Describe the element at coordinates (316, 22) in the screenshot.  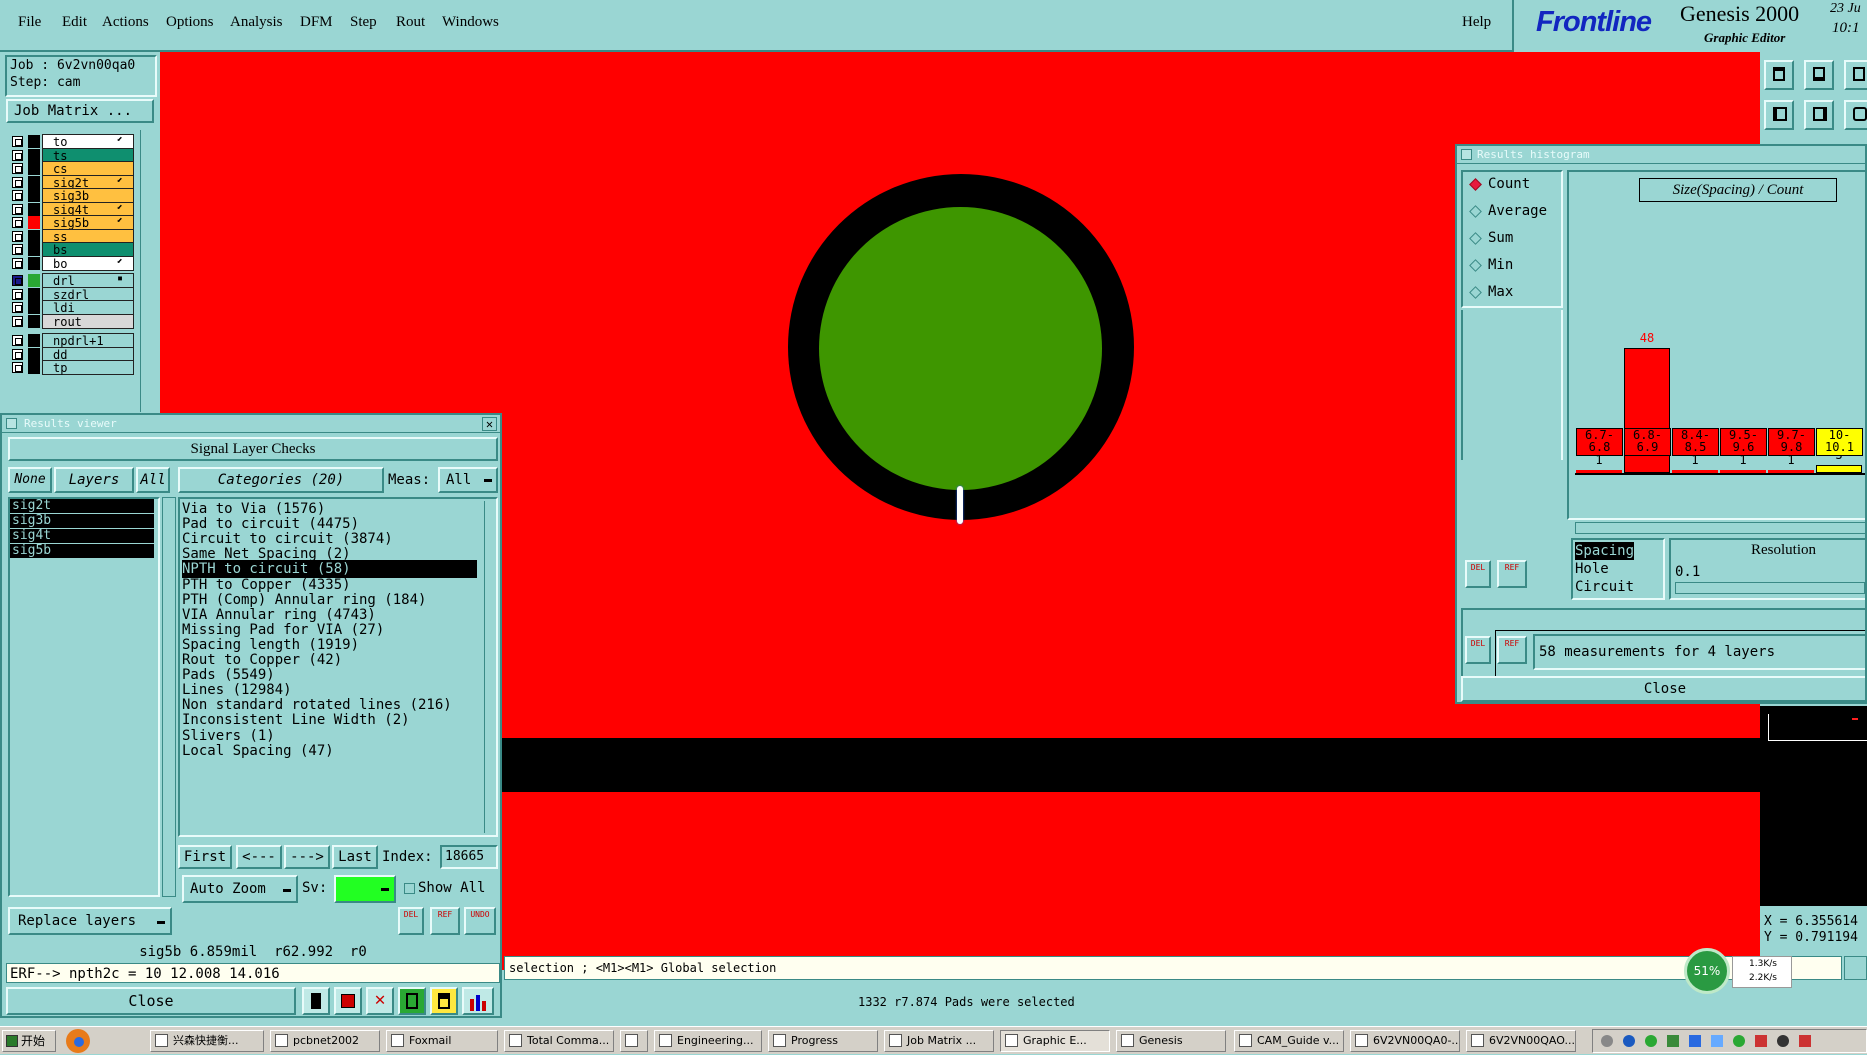
I see `menu-dfm: DFM` at that location.